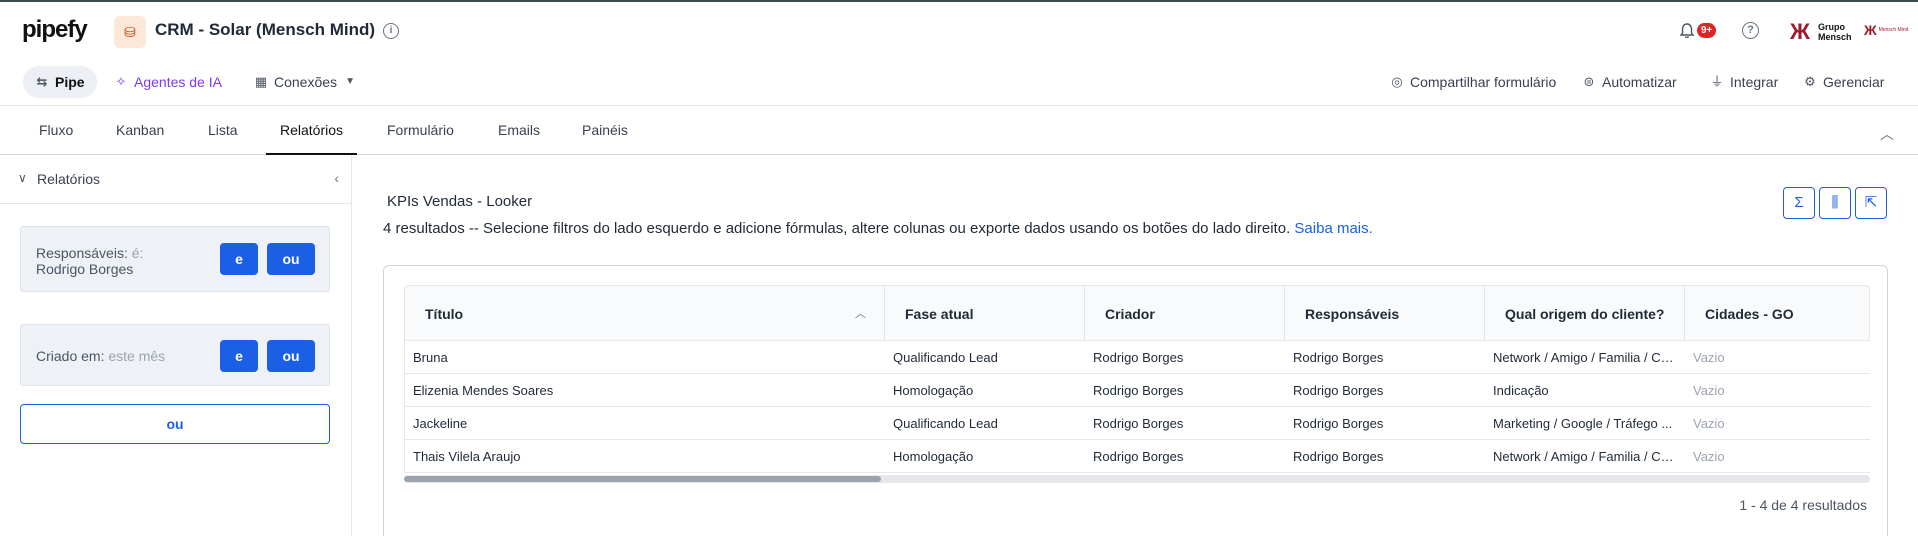 Image resolution: width=1918 pixels, height=536 pixels. Describe the element at coordinates (519, 130) in the screenshot. I see `tab-emails: Emails` at that location.